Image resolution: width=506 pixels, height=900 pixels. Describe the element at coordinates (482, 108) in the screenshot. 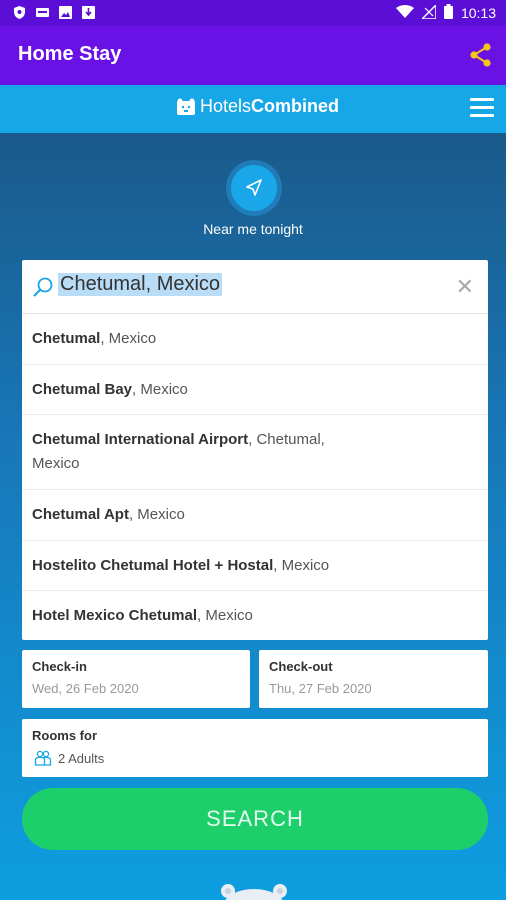

I see `hamburger-menu-icon` at that location.